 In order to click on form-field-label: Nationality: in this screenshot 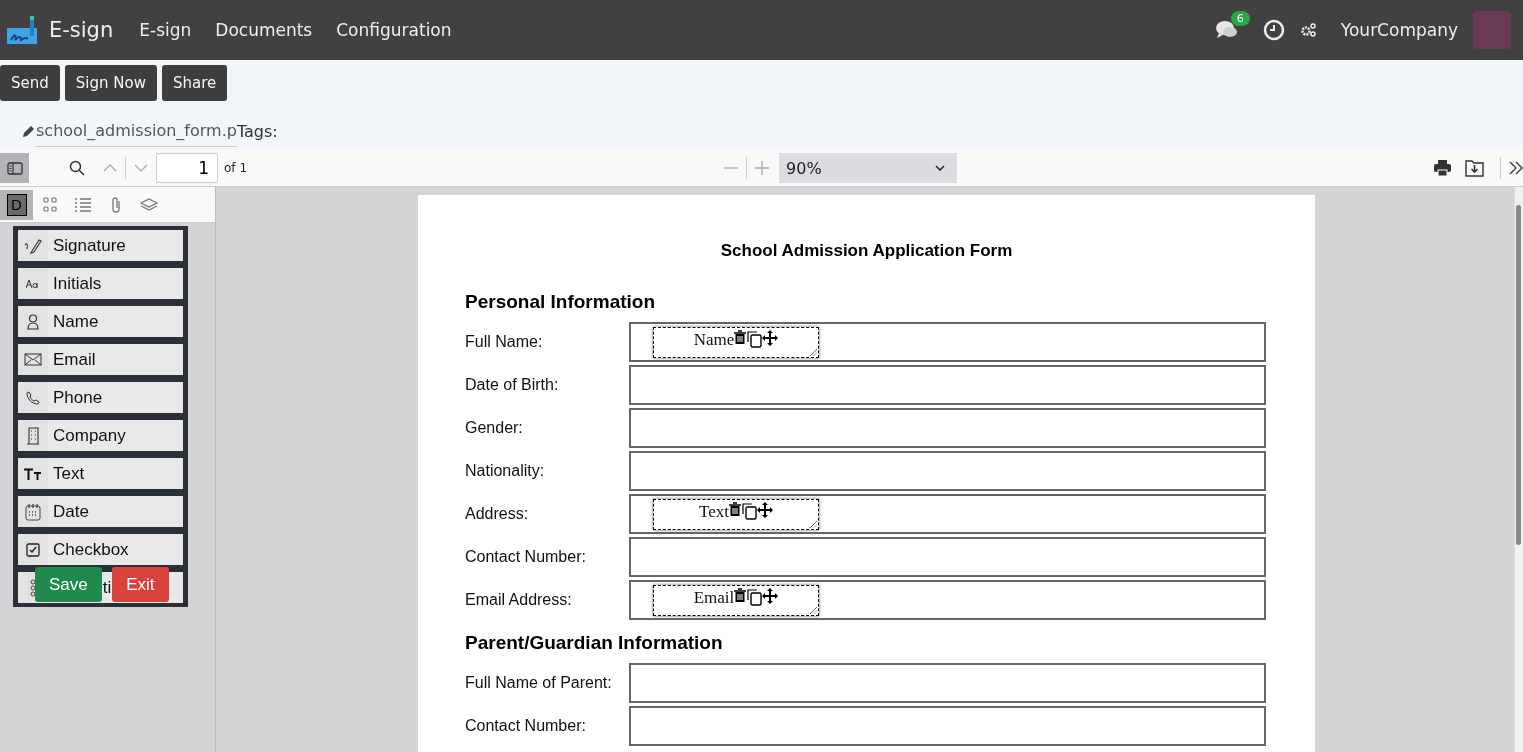, I will do `click(505, 471)`.